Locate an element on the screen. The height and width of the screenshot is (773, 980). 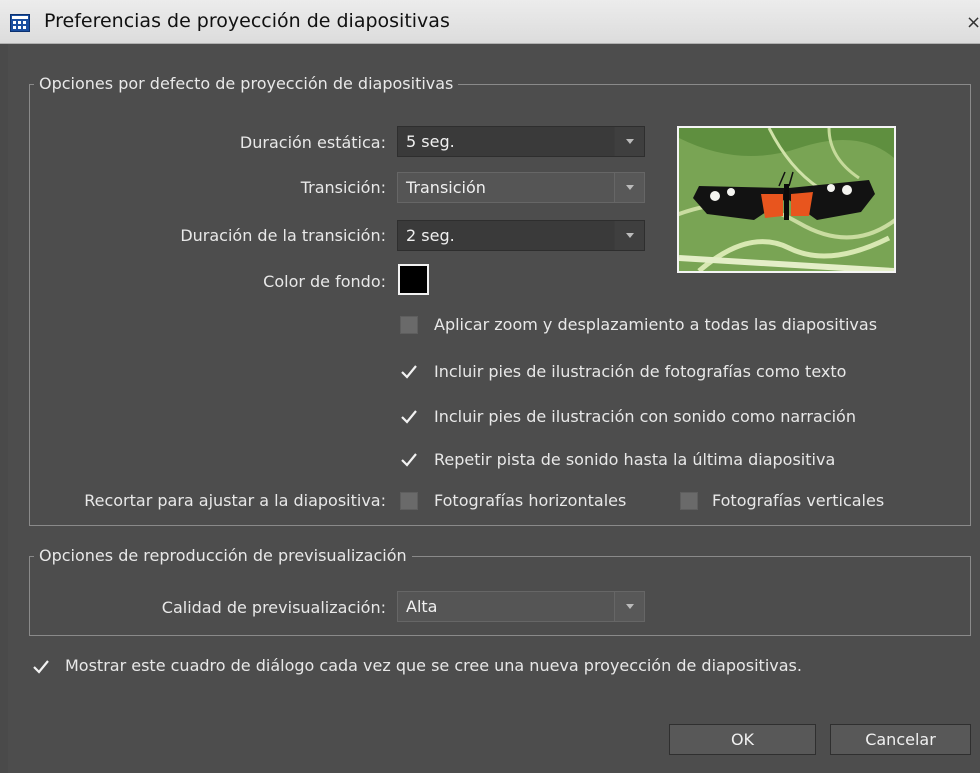
close-icon: × is located at coordinates (973, 22).